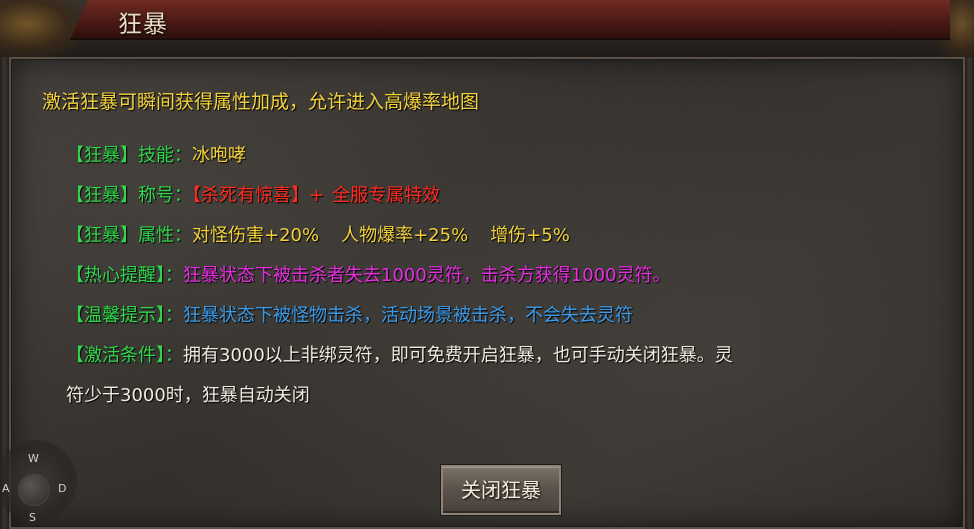 The image size is (974, 529). What do you see at coordinates (510, 20) in the screenshot?
I see `title-plate` at bounding box center [510, 20].